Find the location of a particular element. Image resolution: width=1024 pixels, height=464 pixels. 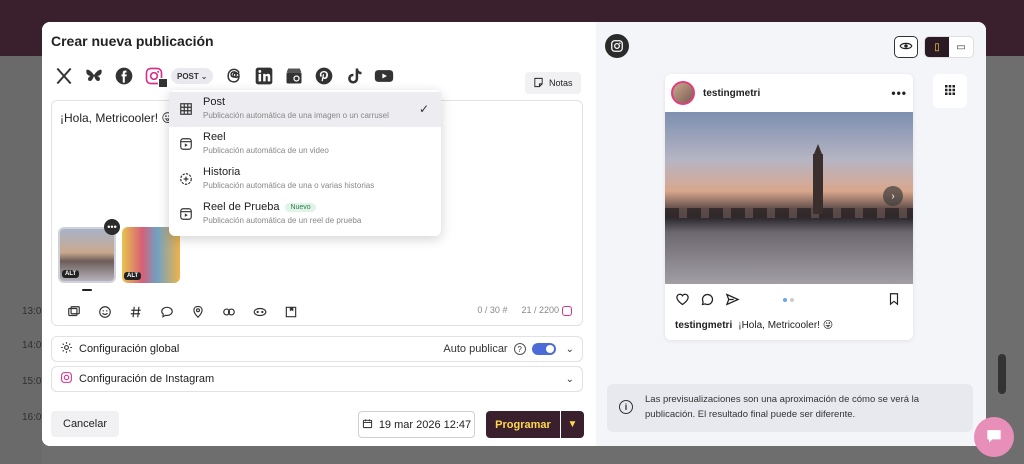

background-scrollbar is located at coordinates (1002, 374).